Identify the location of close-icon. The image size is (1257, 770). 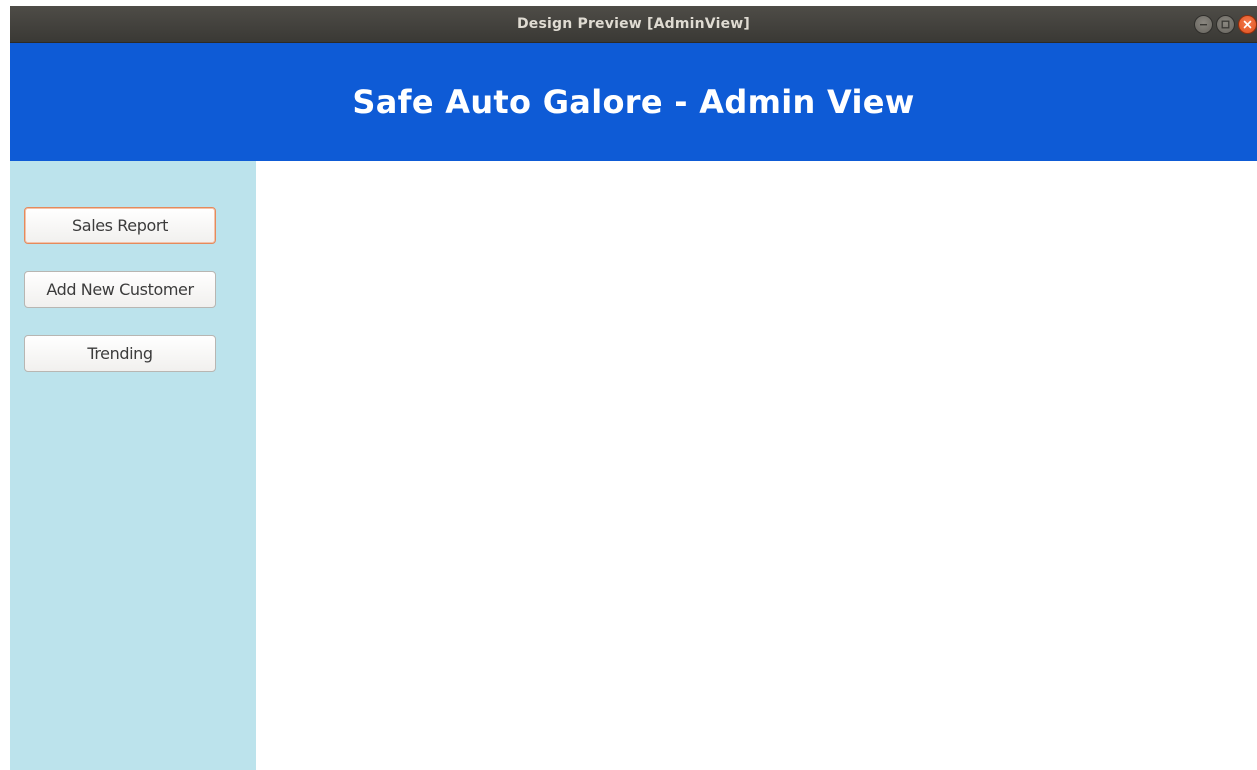
(1247, 24).